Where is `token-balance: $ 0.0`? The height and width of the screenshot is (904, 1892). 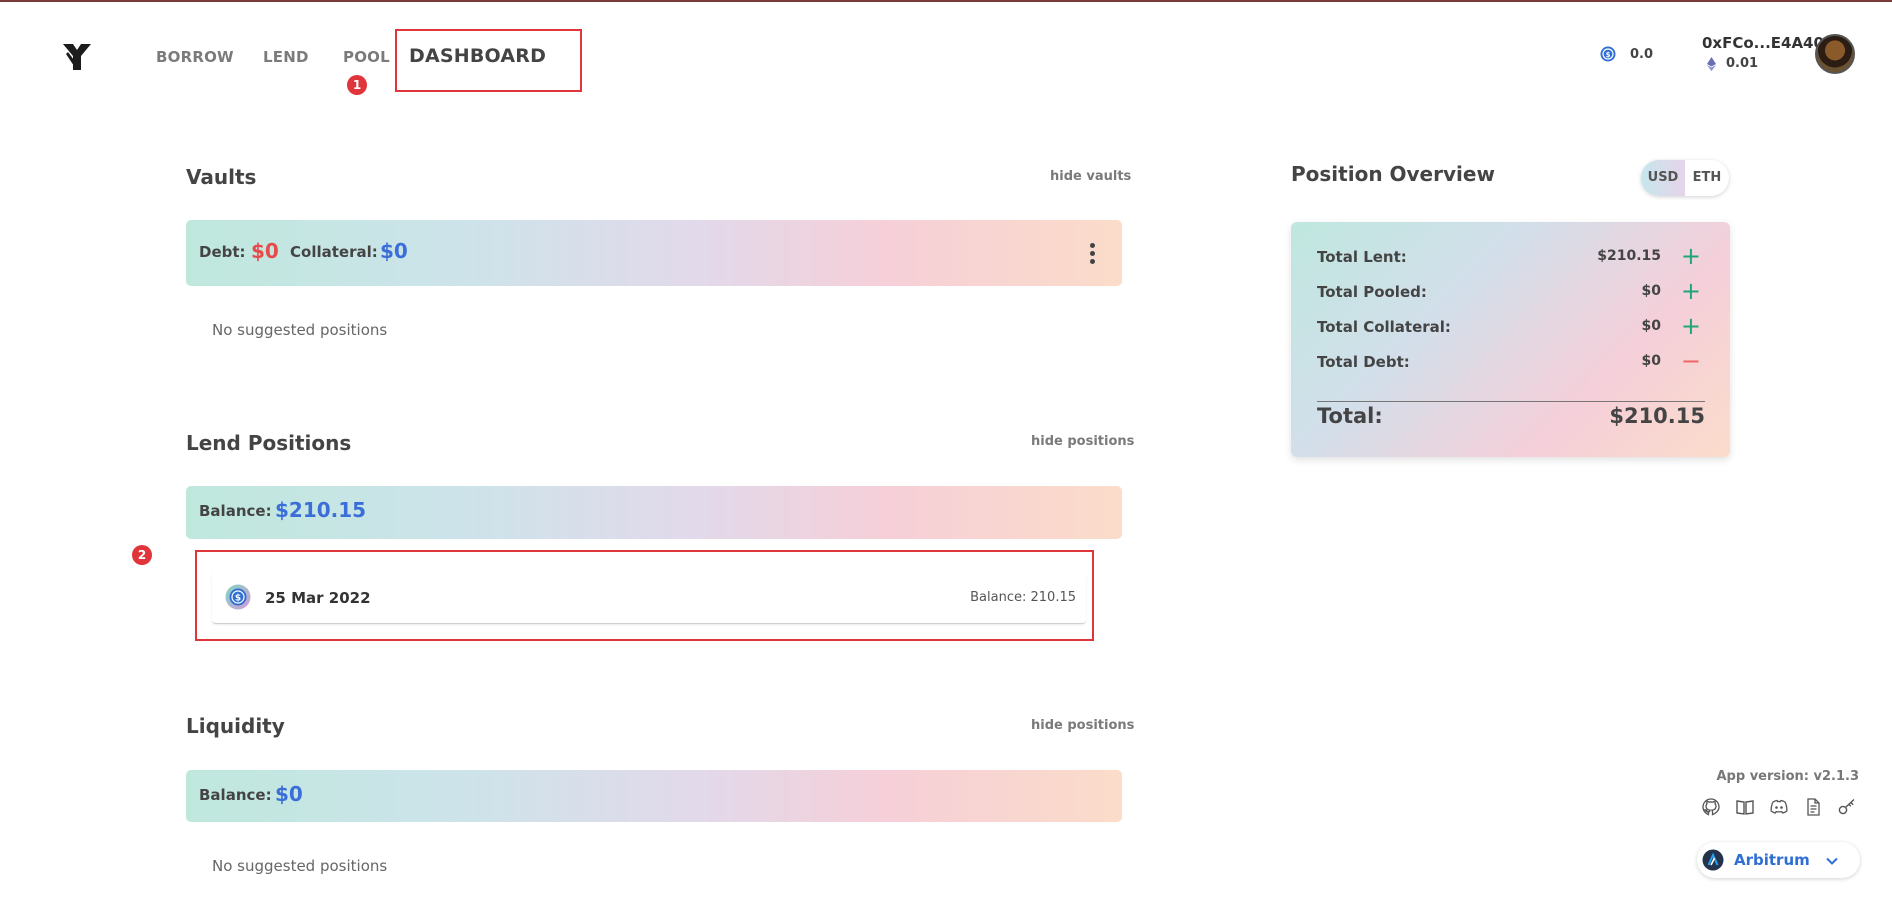 token-balance: $ 0.0 is located at coordinates (1626, 54).